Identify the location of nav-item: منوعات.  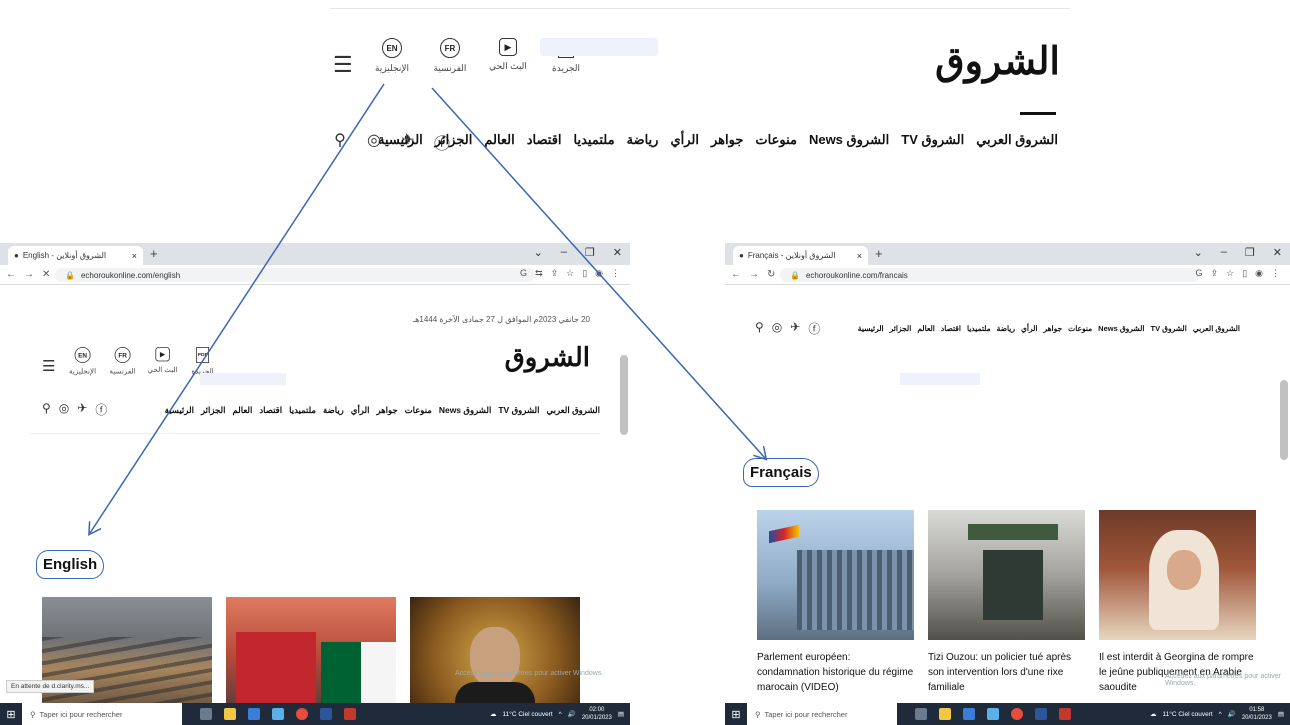
(1080, 328).